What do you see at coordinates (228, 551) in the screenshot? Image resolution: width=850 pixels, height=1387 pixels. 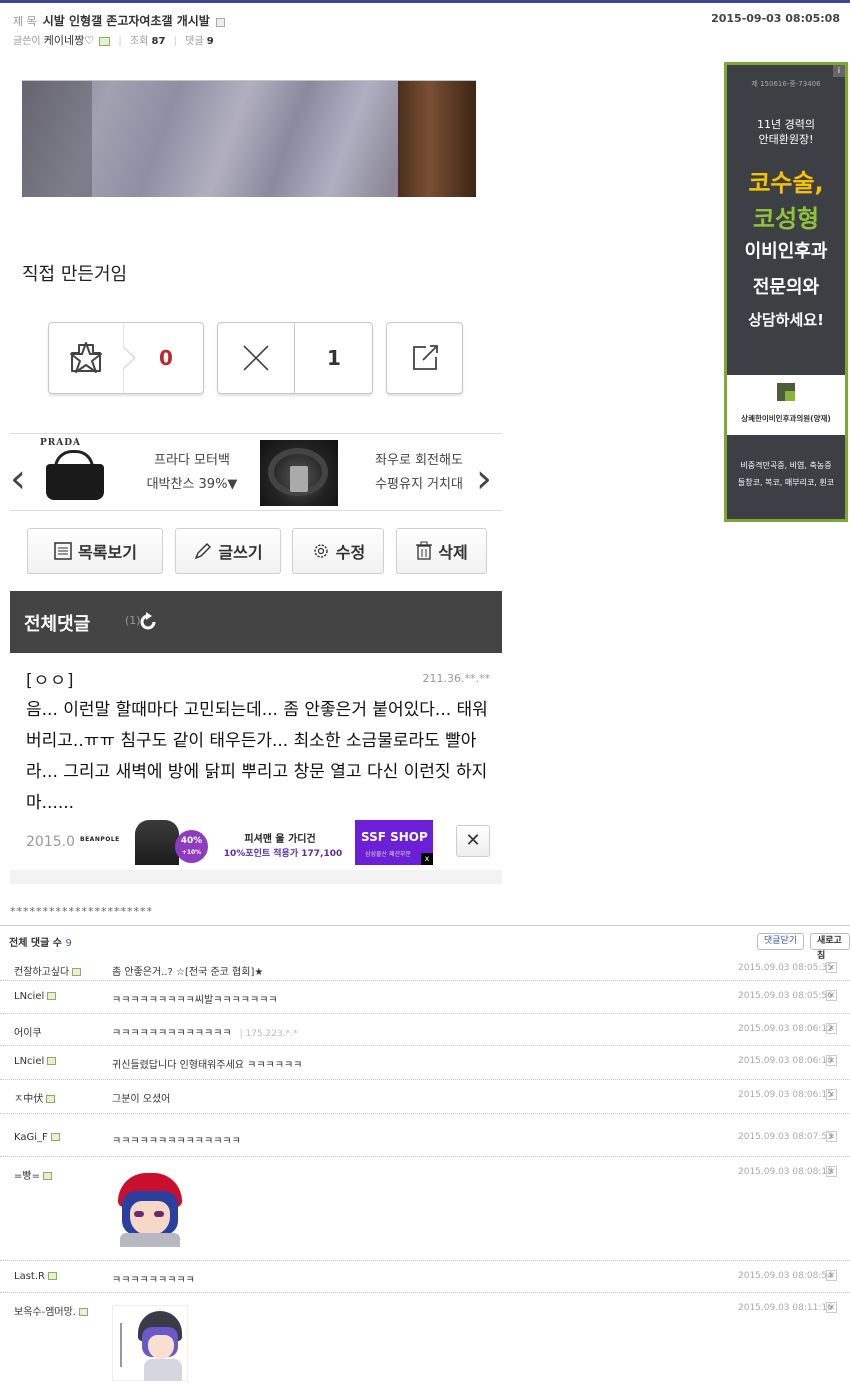 I see `write-button: 글쓰기` at bounding box center [228, 551].